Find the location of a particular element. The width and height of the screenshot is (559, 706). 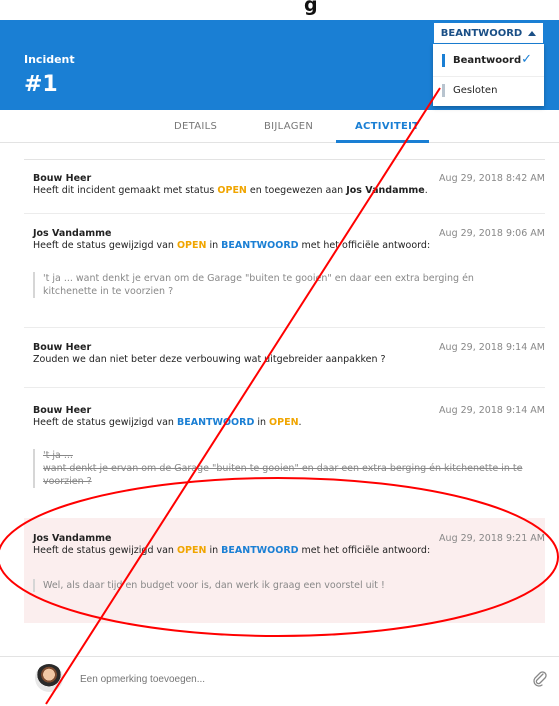

entry-timestamp: Aug 29, 2018 9:21 AM is located at coordinates (492, 538).